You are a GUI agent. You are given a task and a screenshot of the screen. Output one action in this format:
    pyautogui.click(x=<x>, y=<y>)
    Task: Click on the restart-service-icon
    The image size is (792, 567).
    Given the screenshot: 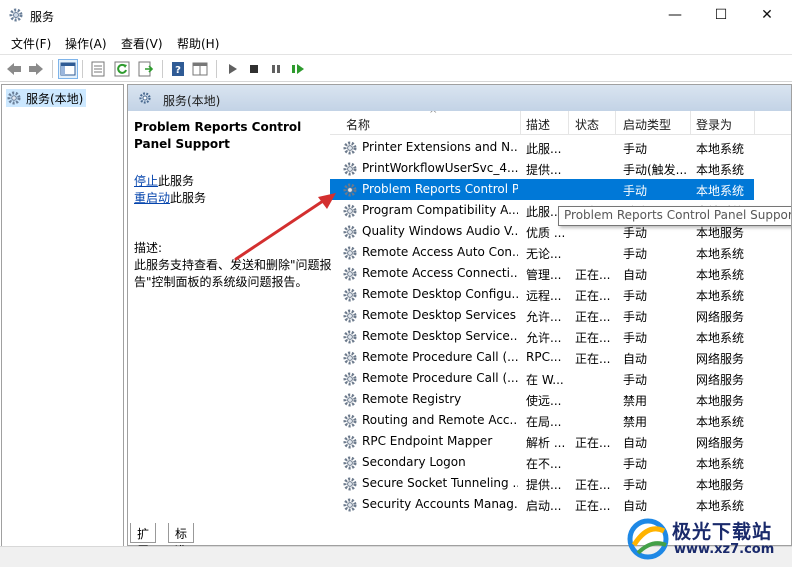 What is the action you would take?
    pyautogui.click(x=298, y=69)
    